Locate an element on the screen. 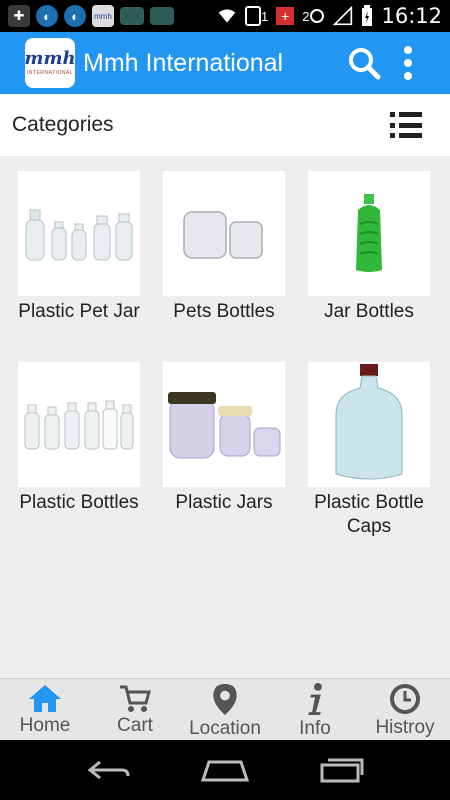 This screenshot has width=450, height=800. battery-icon is located at coordinates (367, 15).